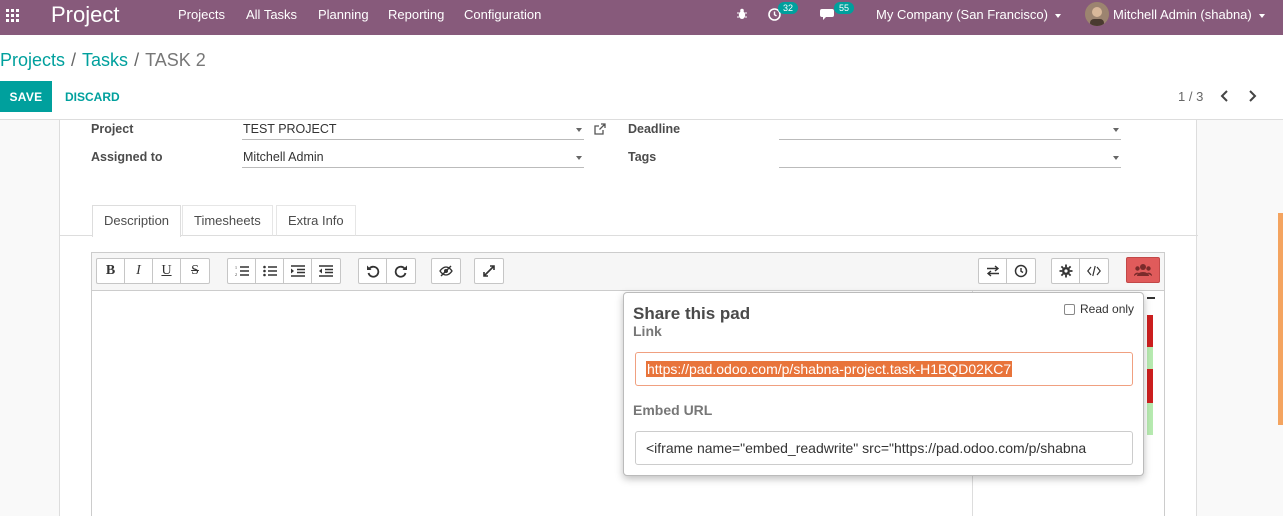 The image size is (1283, 516). What do you see at coordinates (195, 271) in the screenshot?
I see `strikethrough-button: S` at bounding box center [195, 271].